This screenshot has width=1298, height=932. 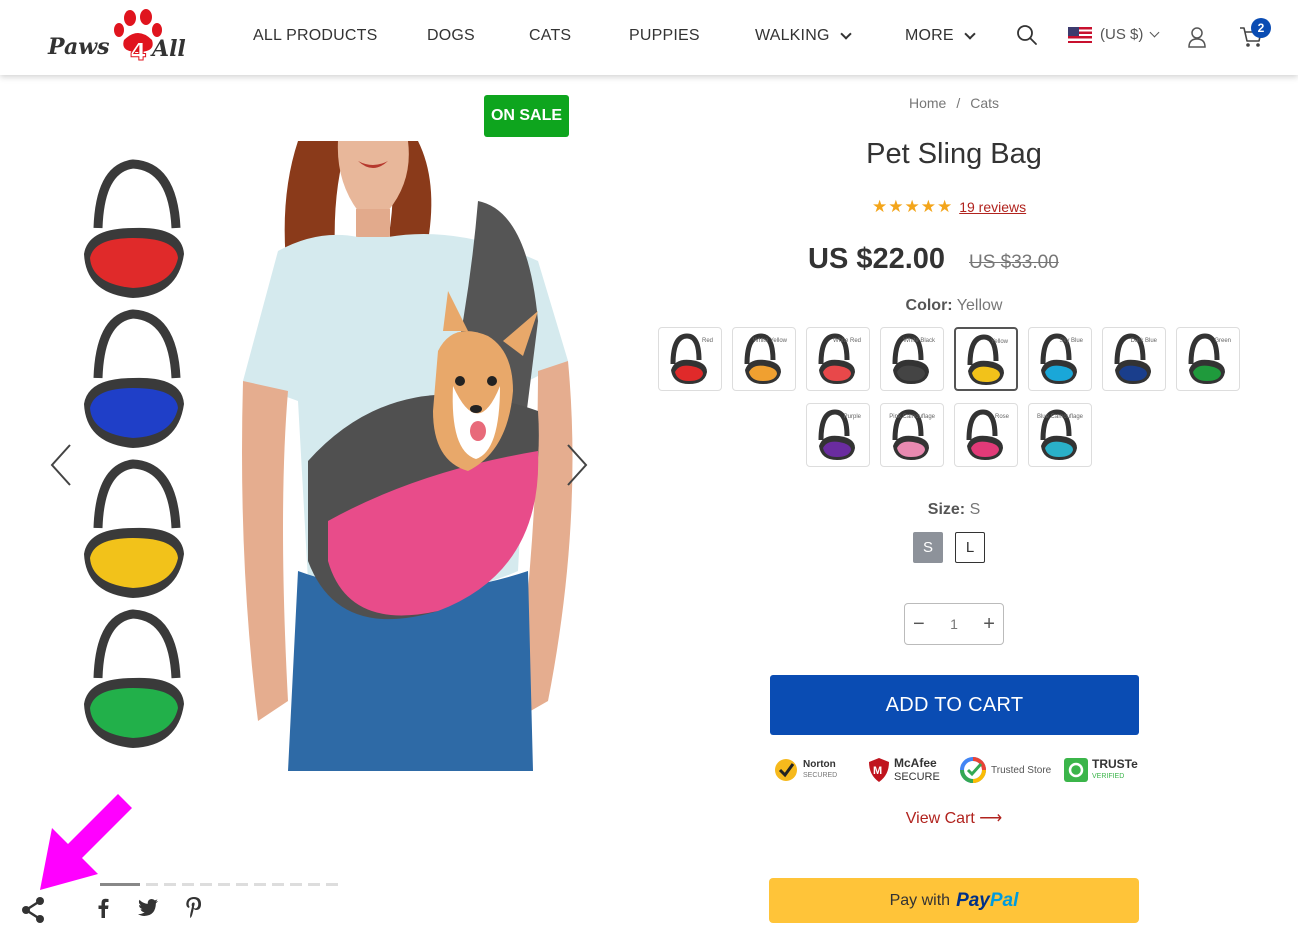 I want to click on color-swatch-pink-camouflage: Pink Camouflage, so click(x=912, y=435).